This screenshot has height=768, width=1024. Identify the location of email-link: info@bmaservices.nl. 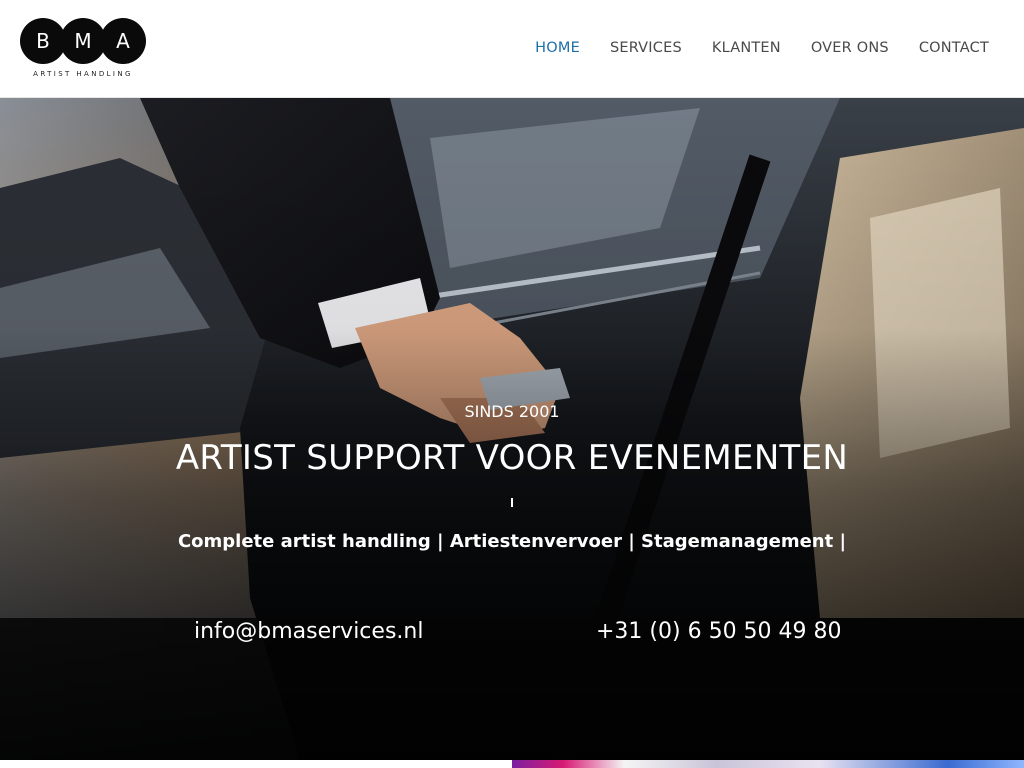
(308, 631).